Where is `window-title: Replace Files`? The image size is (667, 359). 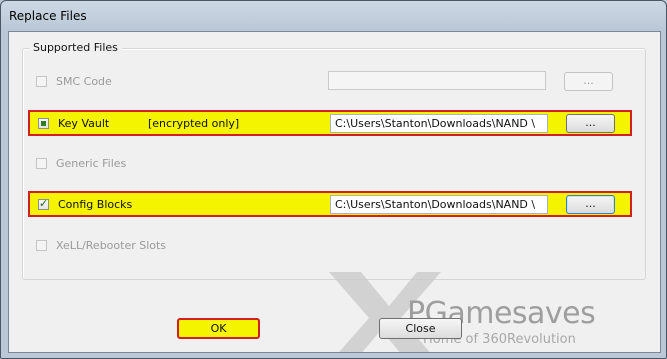 window-title: Replace Files is located at coordinates (48, 16).